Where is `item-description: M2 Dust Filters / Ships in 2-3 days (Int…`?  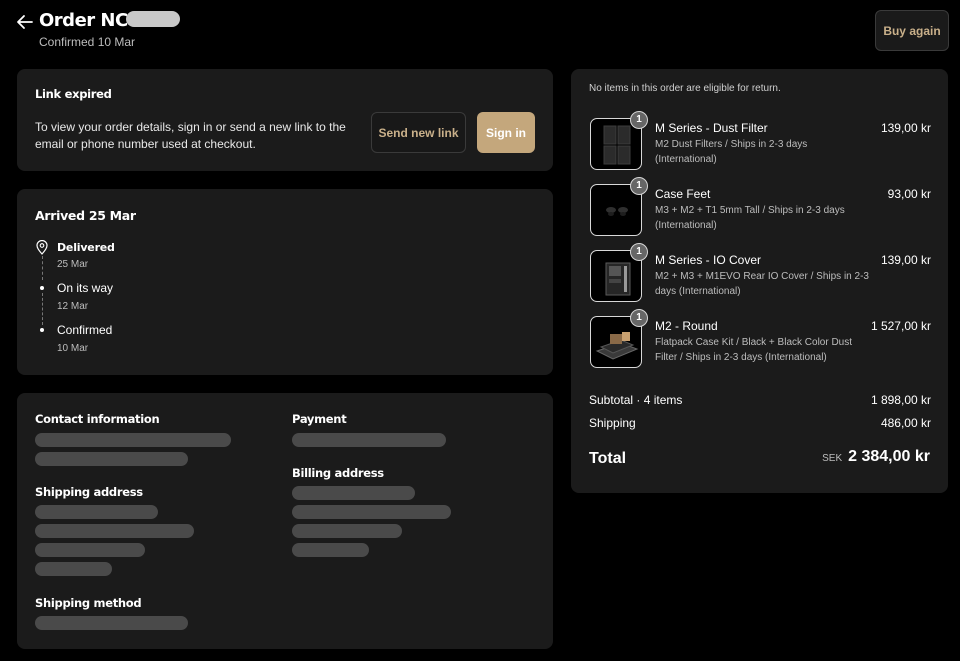 item-description: M2 Dust Filters / Ships in 2-3 days (Int… is located at coordinates (731, 152).